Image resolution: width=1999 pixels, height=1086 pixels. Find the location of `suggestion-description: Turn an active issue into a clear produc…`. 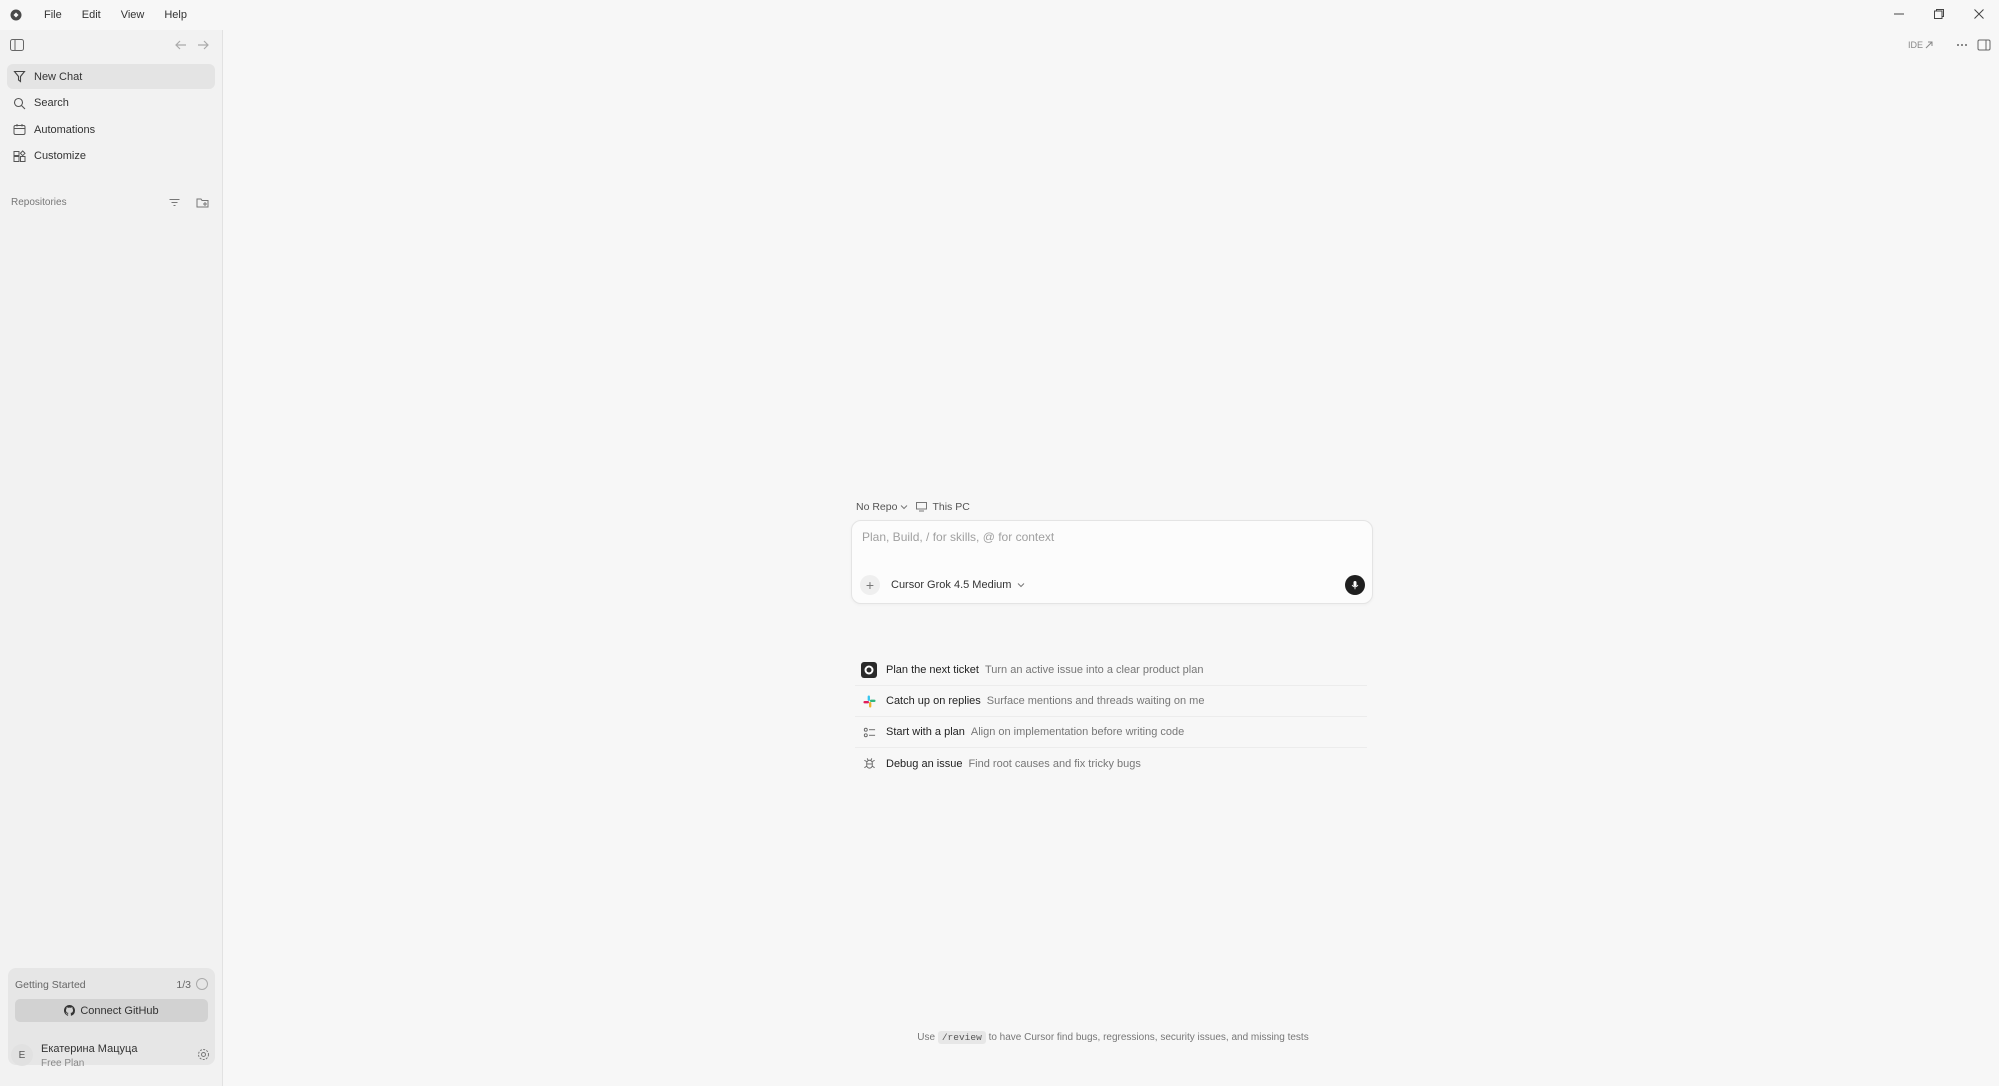

suggestion-description: Turn an active issue into a clear produc… is located at coordinates (1094, 670).